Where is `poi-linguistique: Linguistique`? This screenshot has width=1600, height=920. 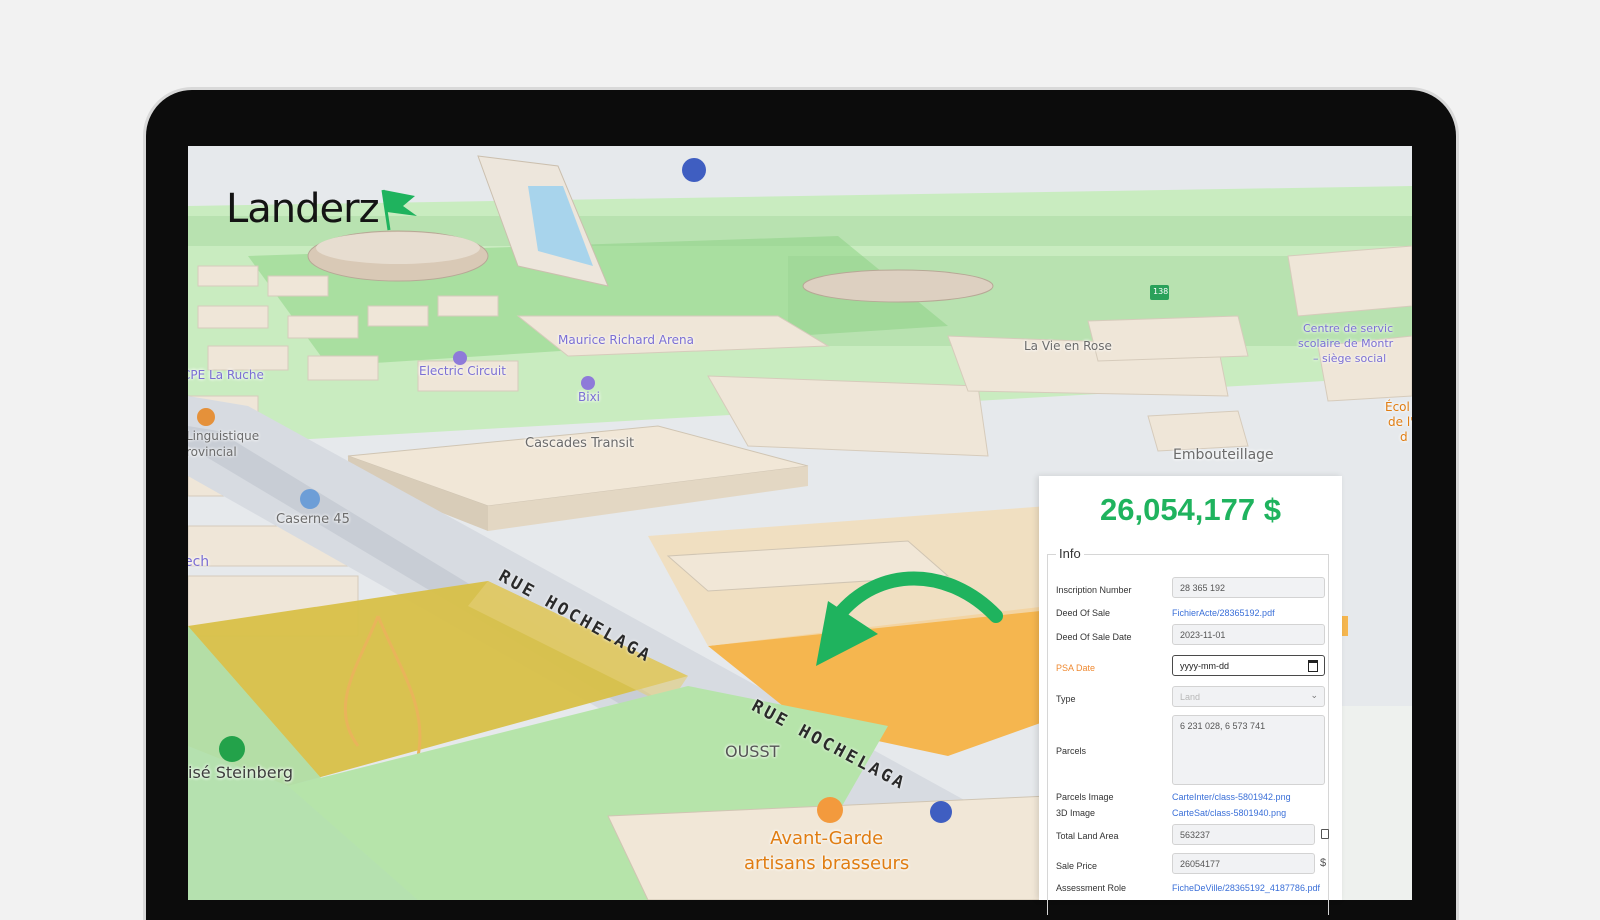
poi-linguistique: Linguistique is located at coordinates (223, 436).